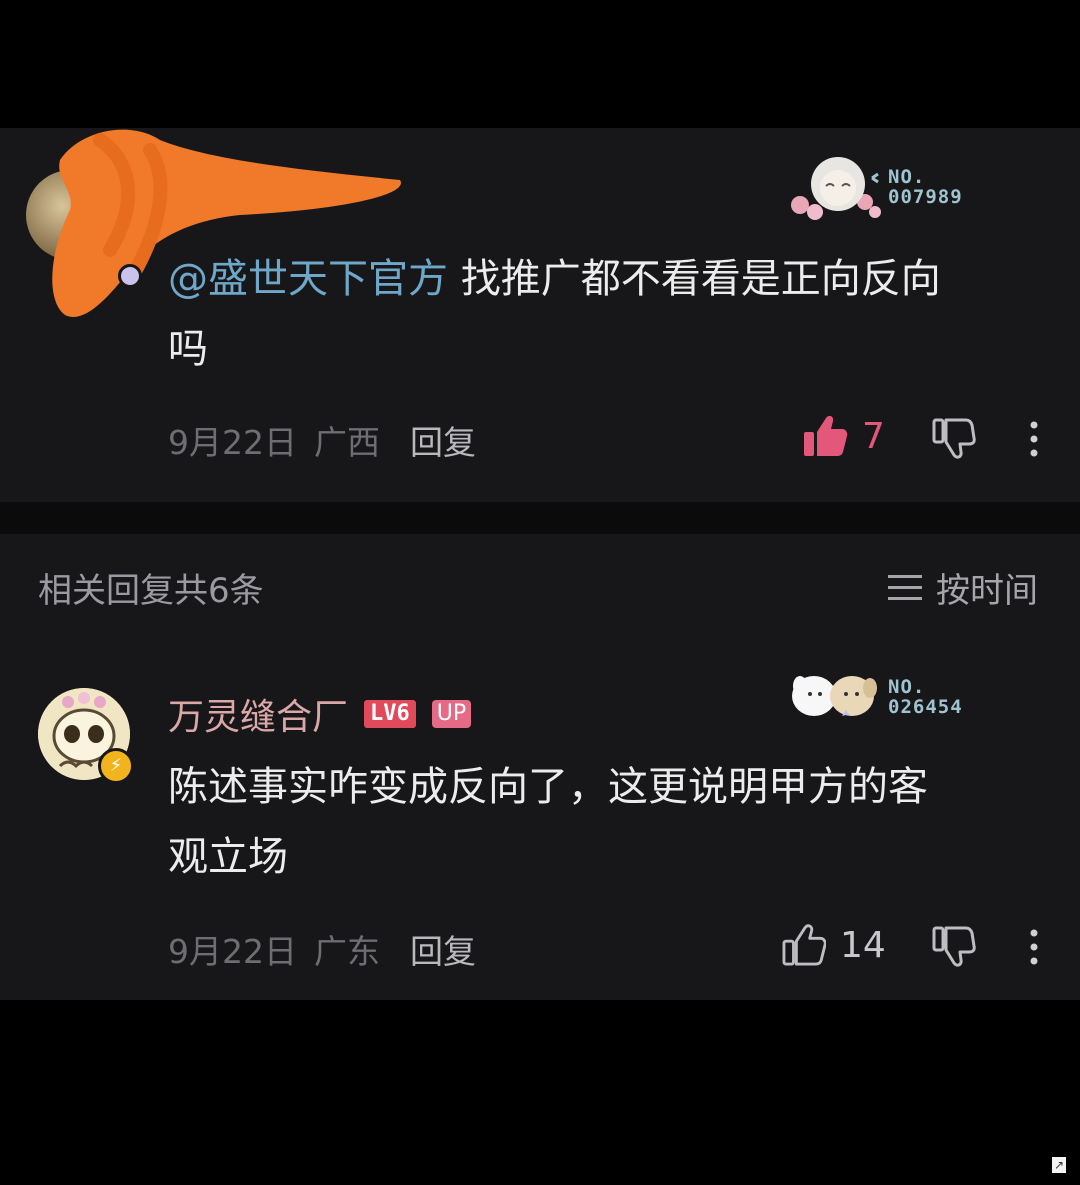  What do you see at coordinates (188, 349) in the screenshot?
I see `comment-text-line: 吗` at bounding box center [188, 349].